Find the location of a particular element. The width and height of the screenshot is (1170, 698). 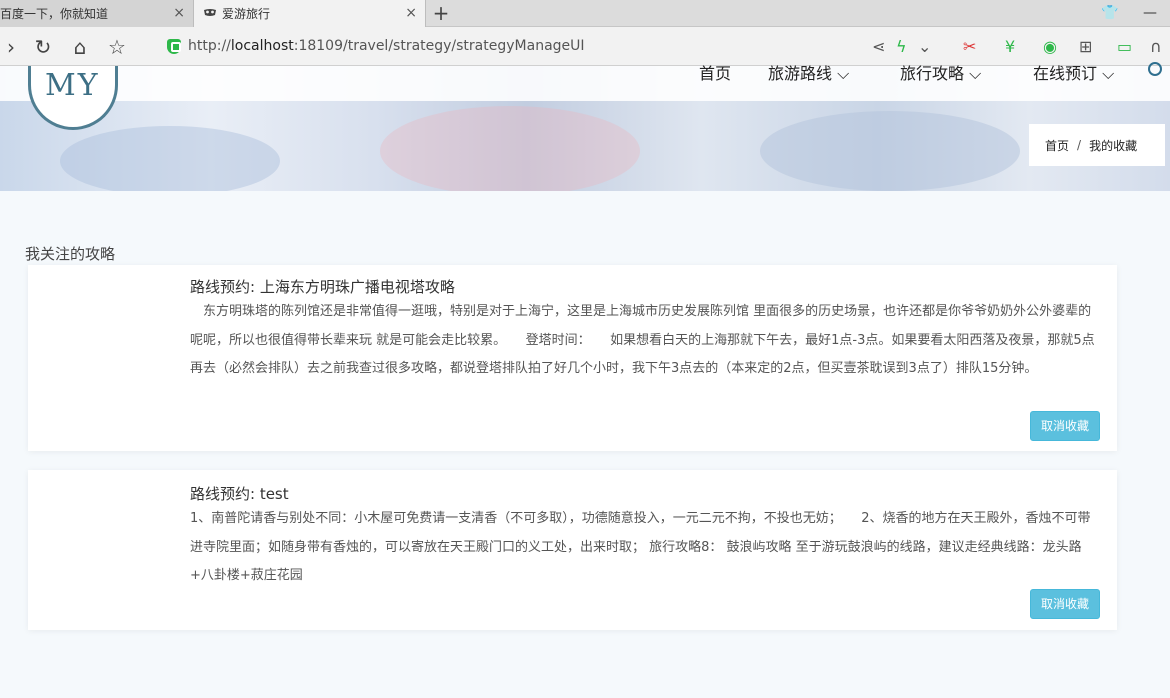

star-icon: ☆ is located at coordinates (117, 47).